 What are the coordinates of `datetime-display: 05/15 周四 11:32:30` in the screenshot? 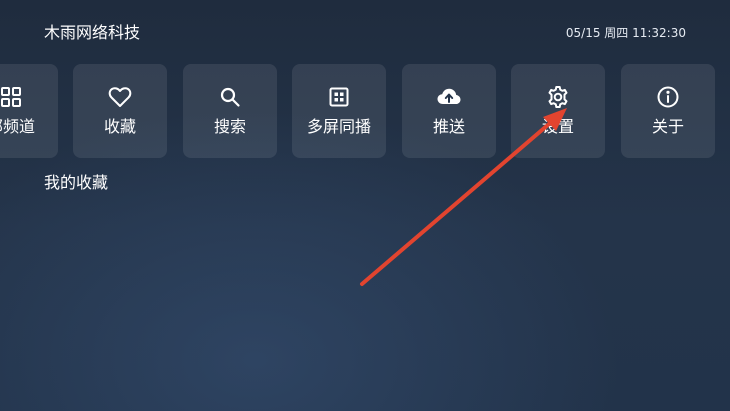 It's located at (625, 33).